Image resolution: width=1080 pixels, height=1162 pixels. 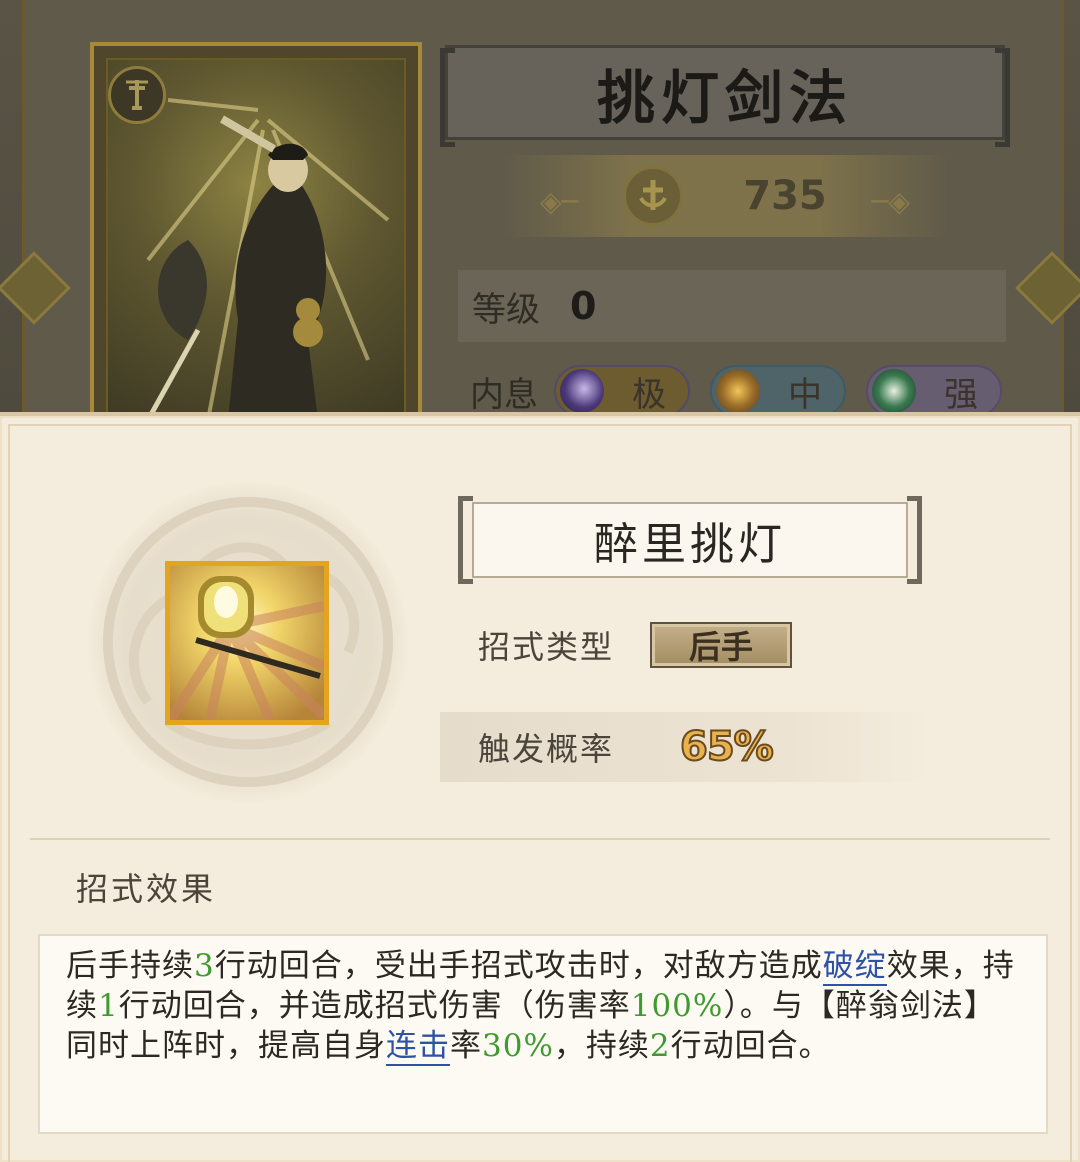 What do you see at coordinates (854, 967) in the screenshot?
I see `keyword-link-pozhan: 破绽` at bounding box center [854, 967].